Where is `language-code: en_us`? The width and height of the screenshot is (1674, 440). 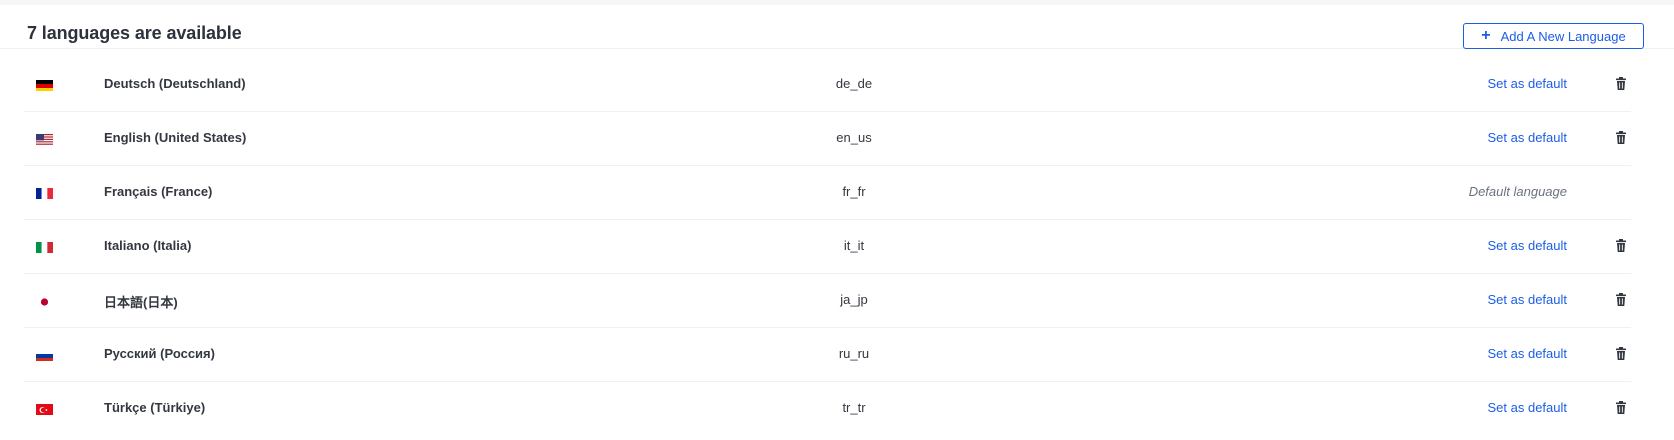 language-code: en_us is located at coordinates (854, 137).